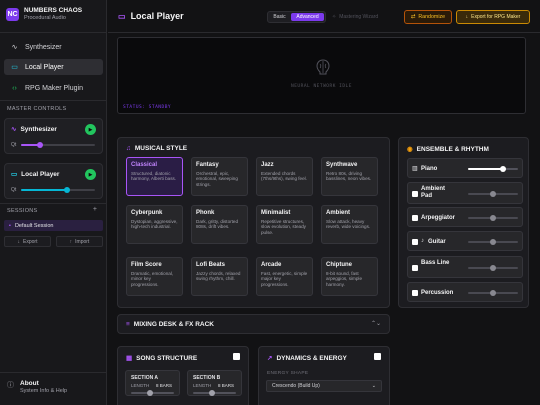  What do you see at coordinates (433, 192) in the screenshot?
I see `instrument-label: Ambient Pad` at bounding box center [433, 192].